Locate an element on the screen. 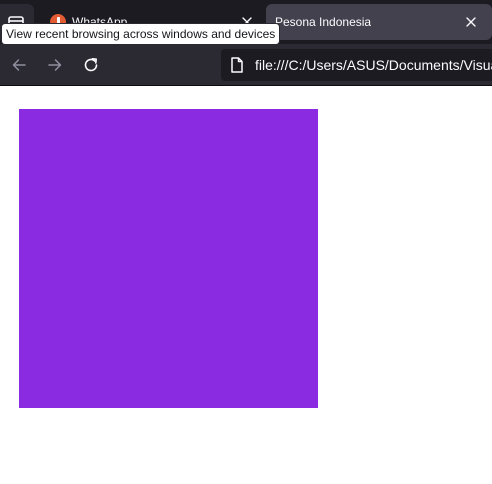 The height and width of the screenshot is (484, 492). close-tab-button is located at coordinates (471, 22).